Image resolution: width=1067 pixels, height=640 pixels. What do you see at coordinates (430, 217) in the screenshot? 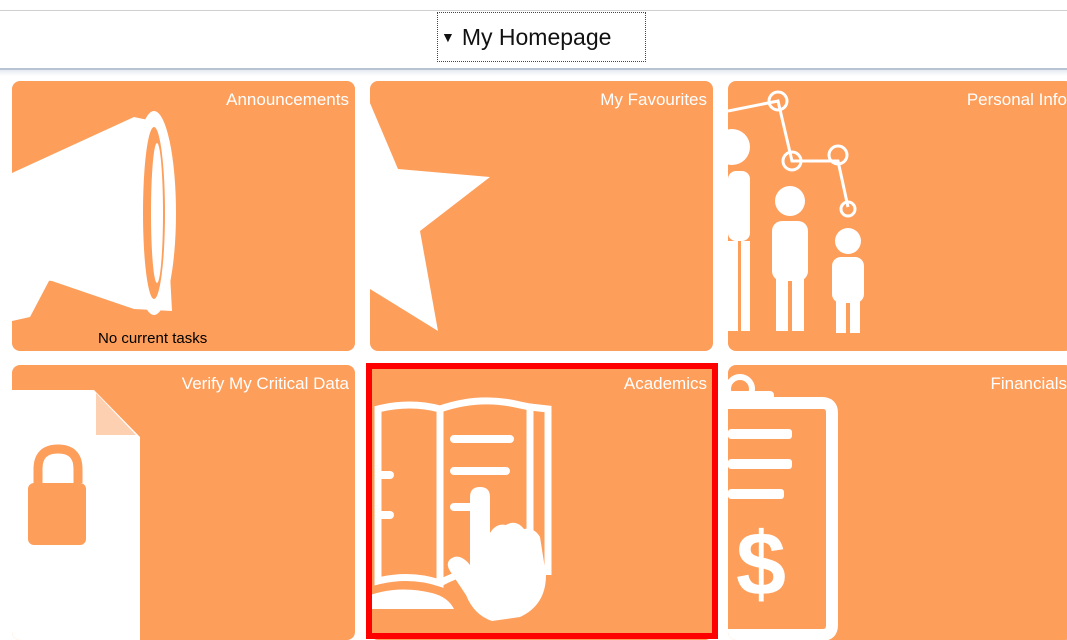
I see `star-icon` at bounding box center [430, 217].